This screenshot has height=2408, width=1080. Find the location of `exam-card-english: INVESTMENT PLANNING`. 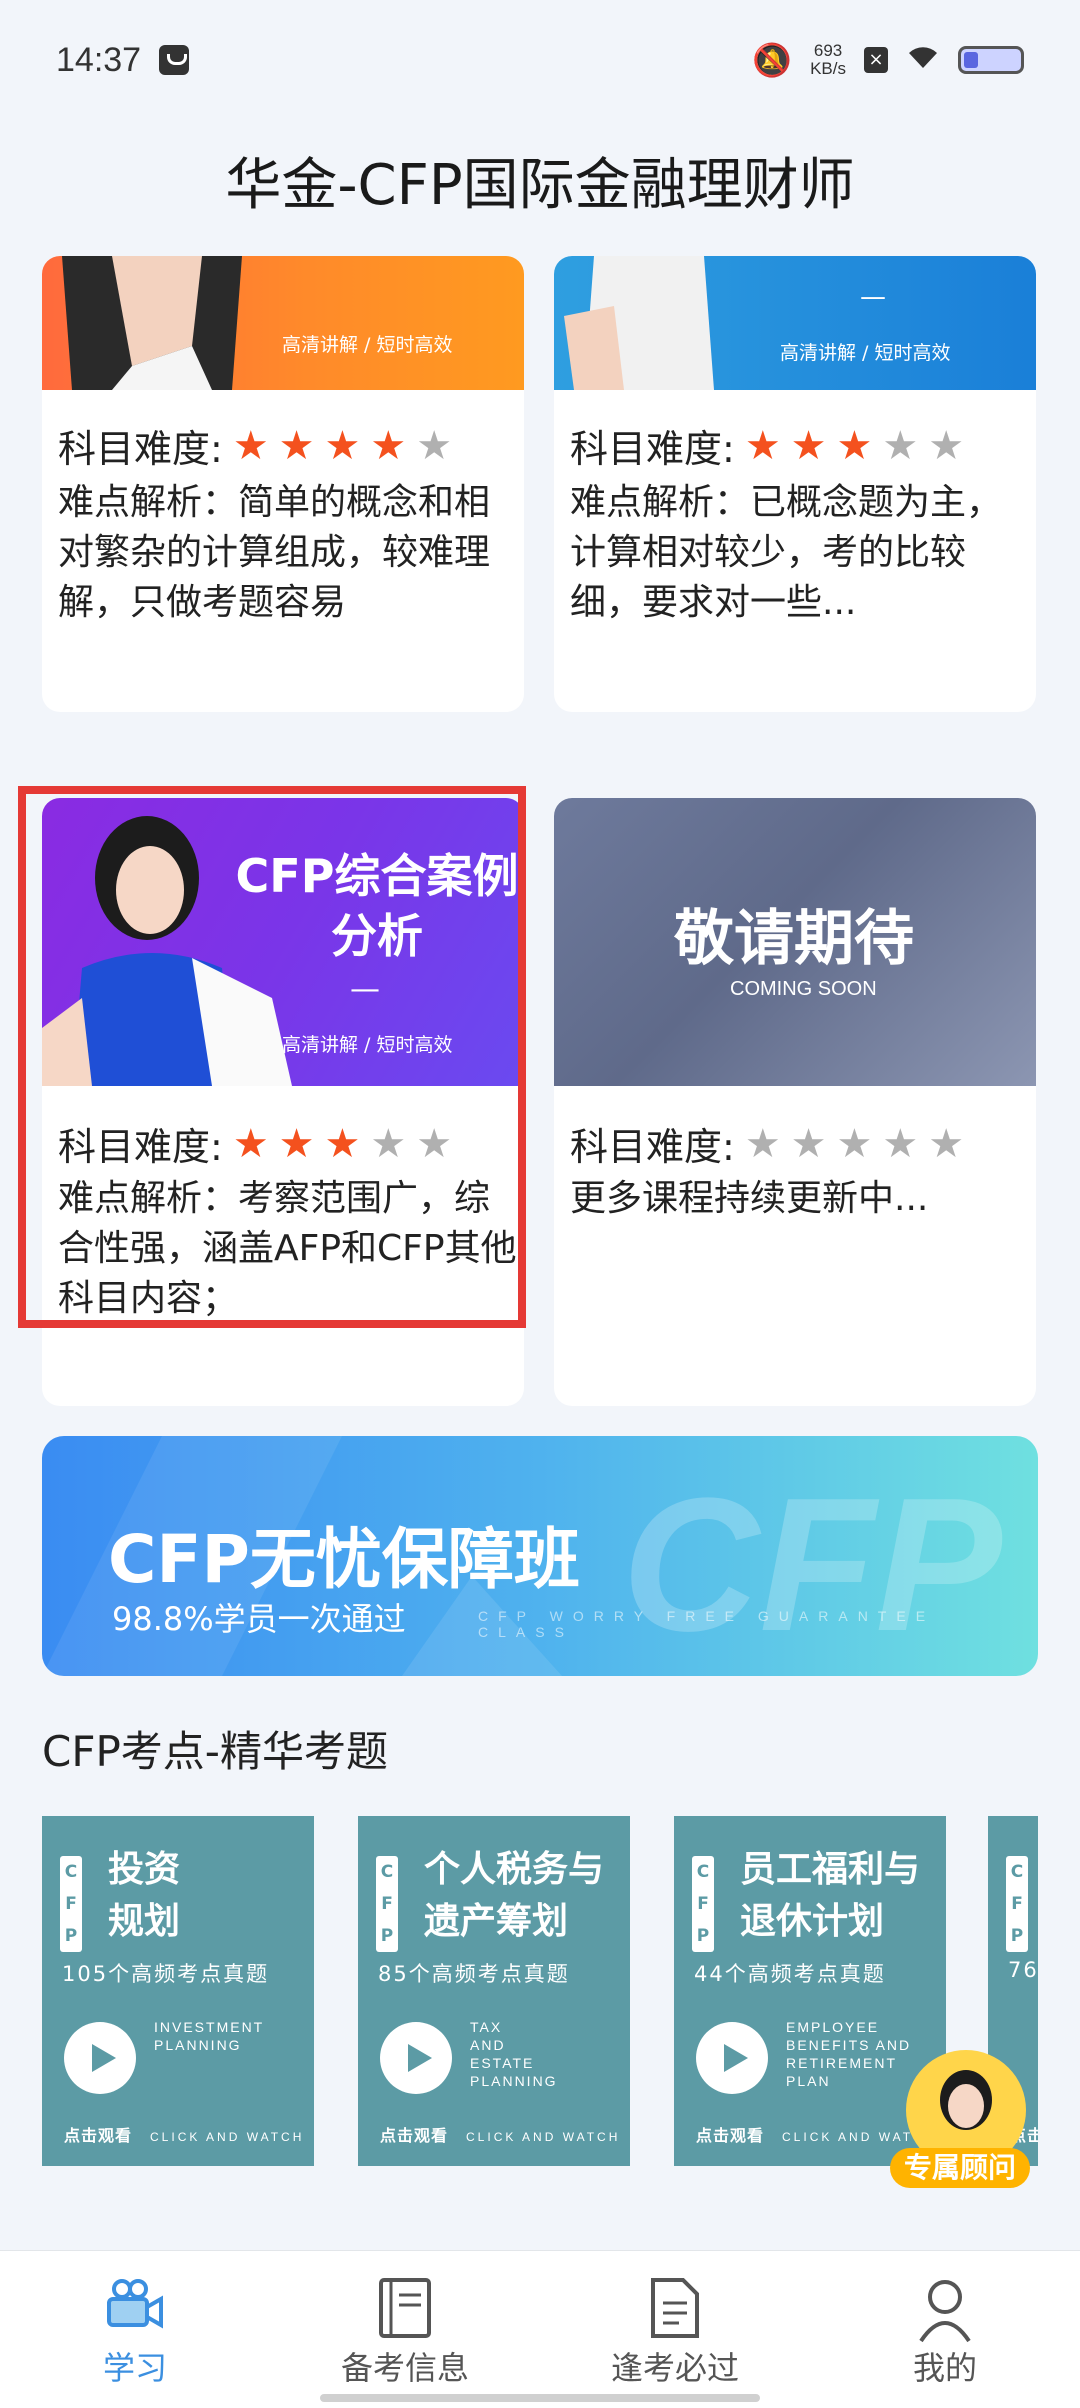

exam-card-english: INVESTMENT PLANNING is located at coordinates (209, 2036).